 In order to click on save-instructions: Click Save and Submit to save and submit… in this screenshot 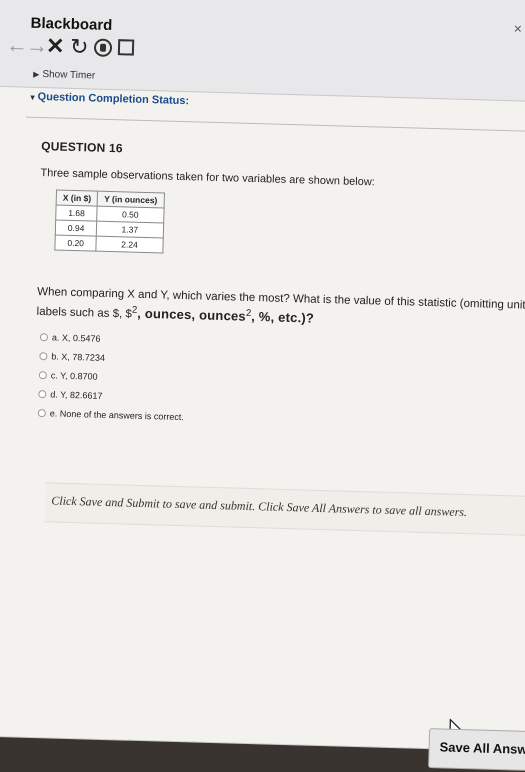, I will do `click(259, 506)`.